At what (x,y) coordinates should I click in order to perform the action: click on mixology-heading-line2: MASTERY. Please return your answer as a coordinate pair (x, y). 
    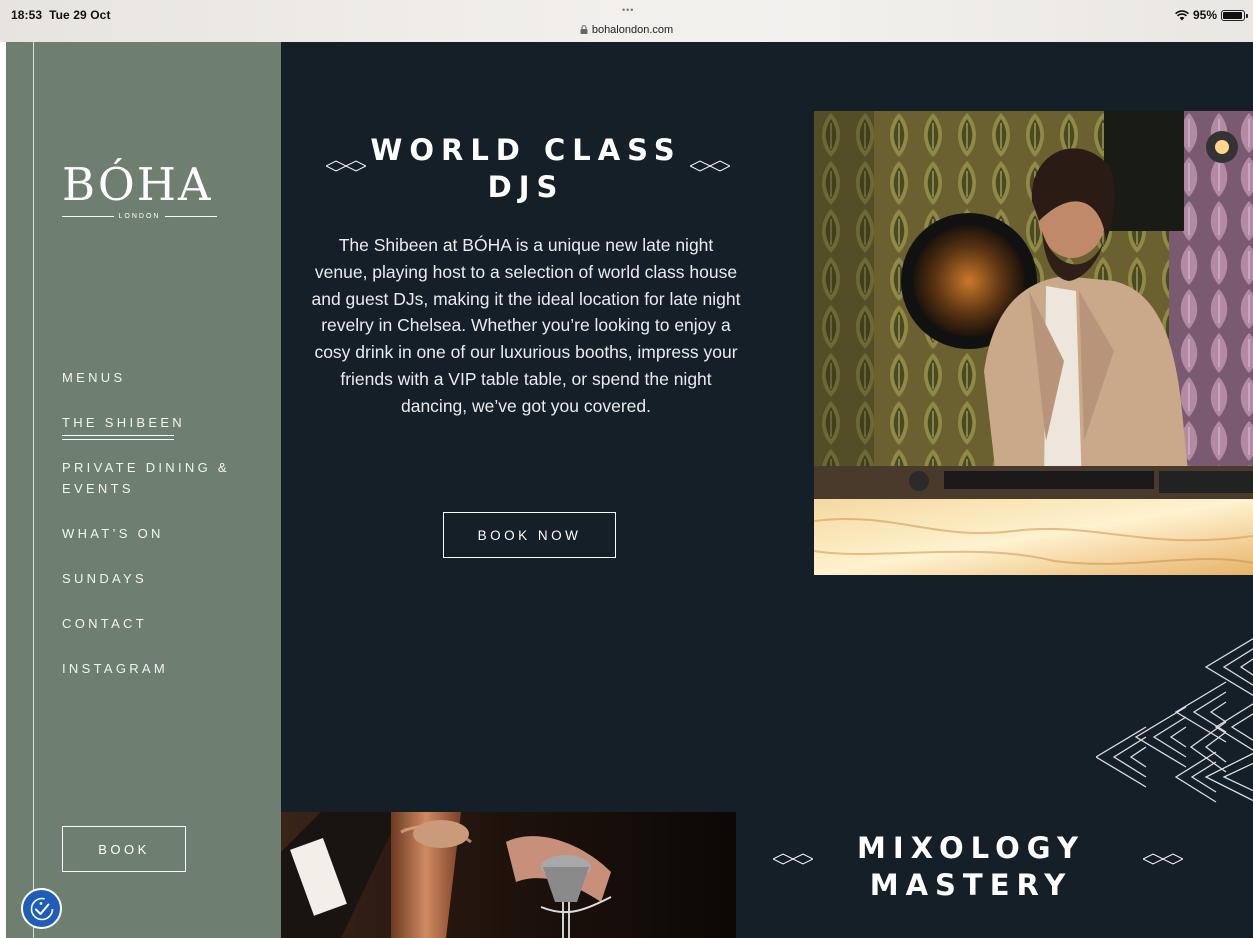
    Looking at the image, I should click on (971, 885).